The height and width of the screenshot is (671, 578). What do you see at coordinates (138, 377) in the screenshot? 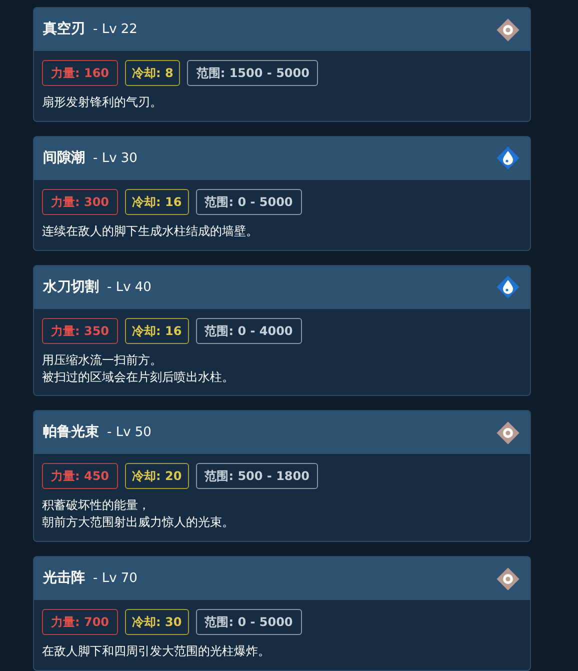
I see `skill-description: 被扫过的区域会在片刻后喷出水柱。` at bounding box center [138, 377].